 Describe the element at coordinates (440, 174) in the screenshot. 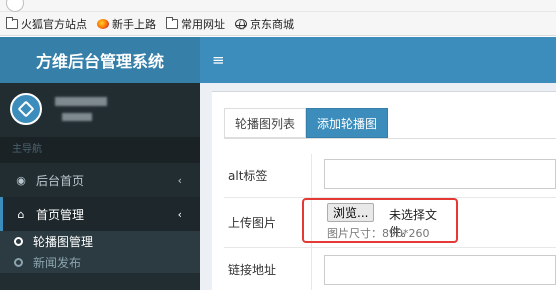

I see `alt-input` at that location.